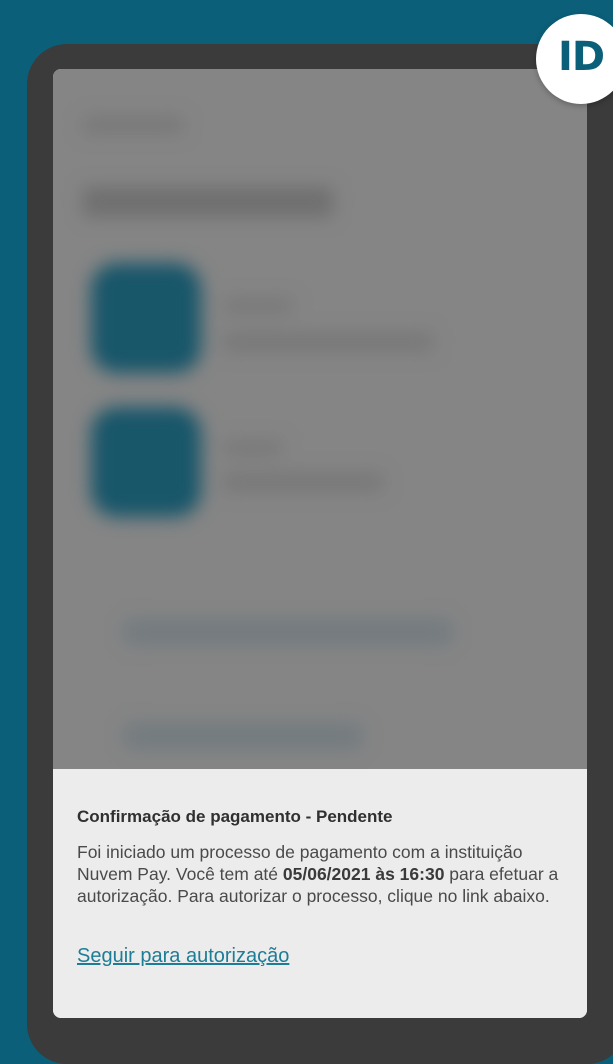 Image resolution: width=613 pixels, height=1064 pixels. Describe the element at coordinates (133, 125) in the screenshot. I see `blurred-header-text` at that location.